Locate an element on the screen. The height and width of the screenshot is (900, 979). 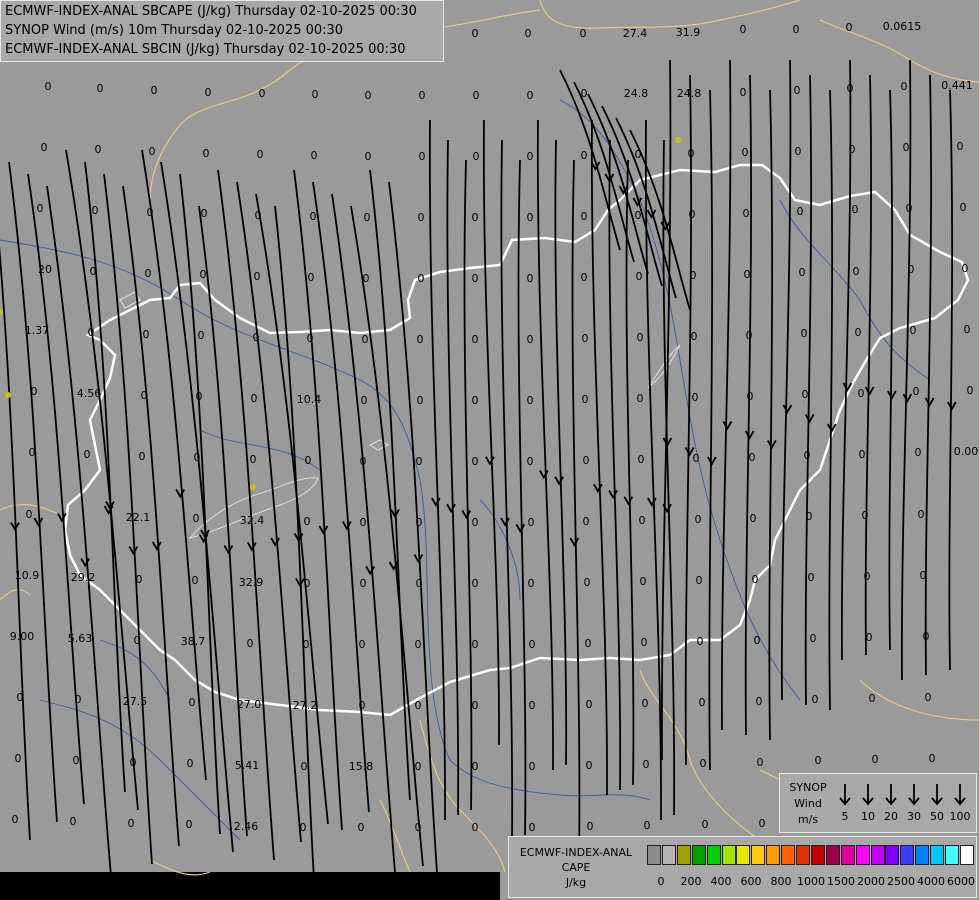
cape-value-label: 32.4 is located at coordinates (252, 520).